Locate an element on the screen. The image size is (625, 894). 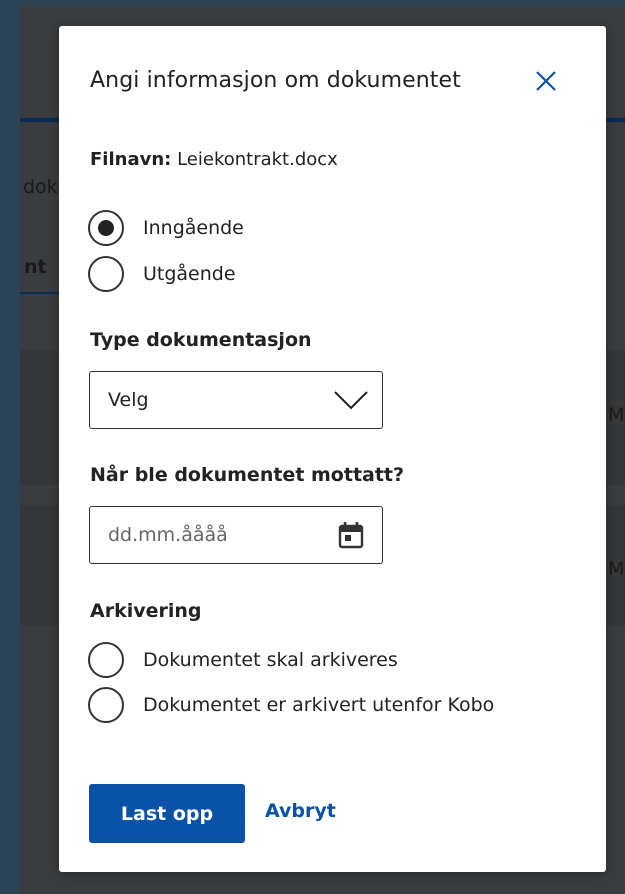
filename-line: Filnavn: Leiekontrakt.docx is located at coordinates (214, 159).